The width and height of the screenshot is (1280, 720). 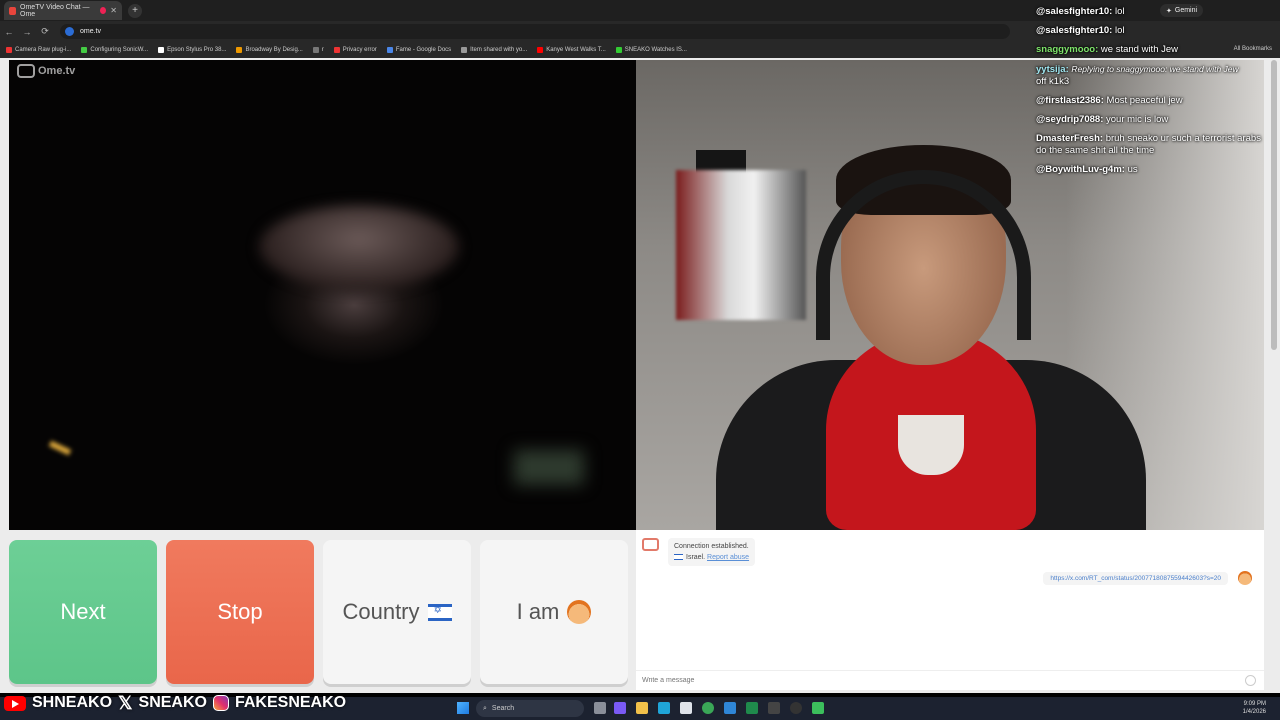 I want to click on photoshop-icon, so click(x=730, y=708).